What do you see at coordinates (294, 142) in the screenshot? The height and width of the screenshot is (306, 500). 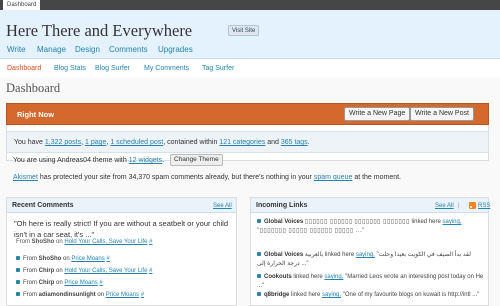 I see `tags-count-link: 365 tags` at bounding box center [294, 142].